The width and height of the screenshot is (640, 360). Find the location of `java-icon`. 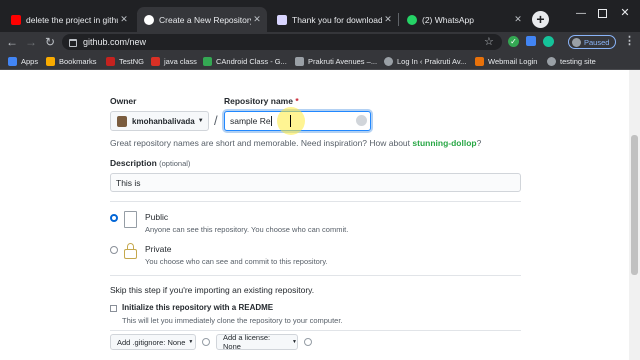

java-icon is located at coordinates (155, 61).